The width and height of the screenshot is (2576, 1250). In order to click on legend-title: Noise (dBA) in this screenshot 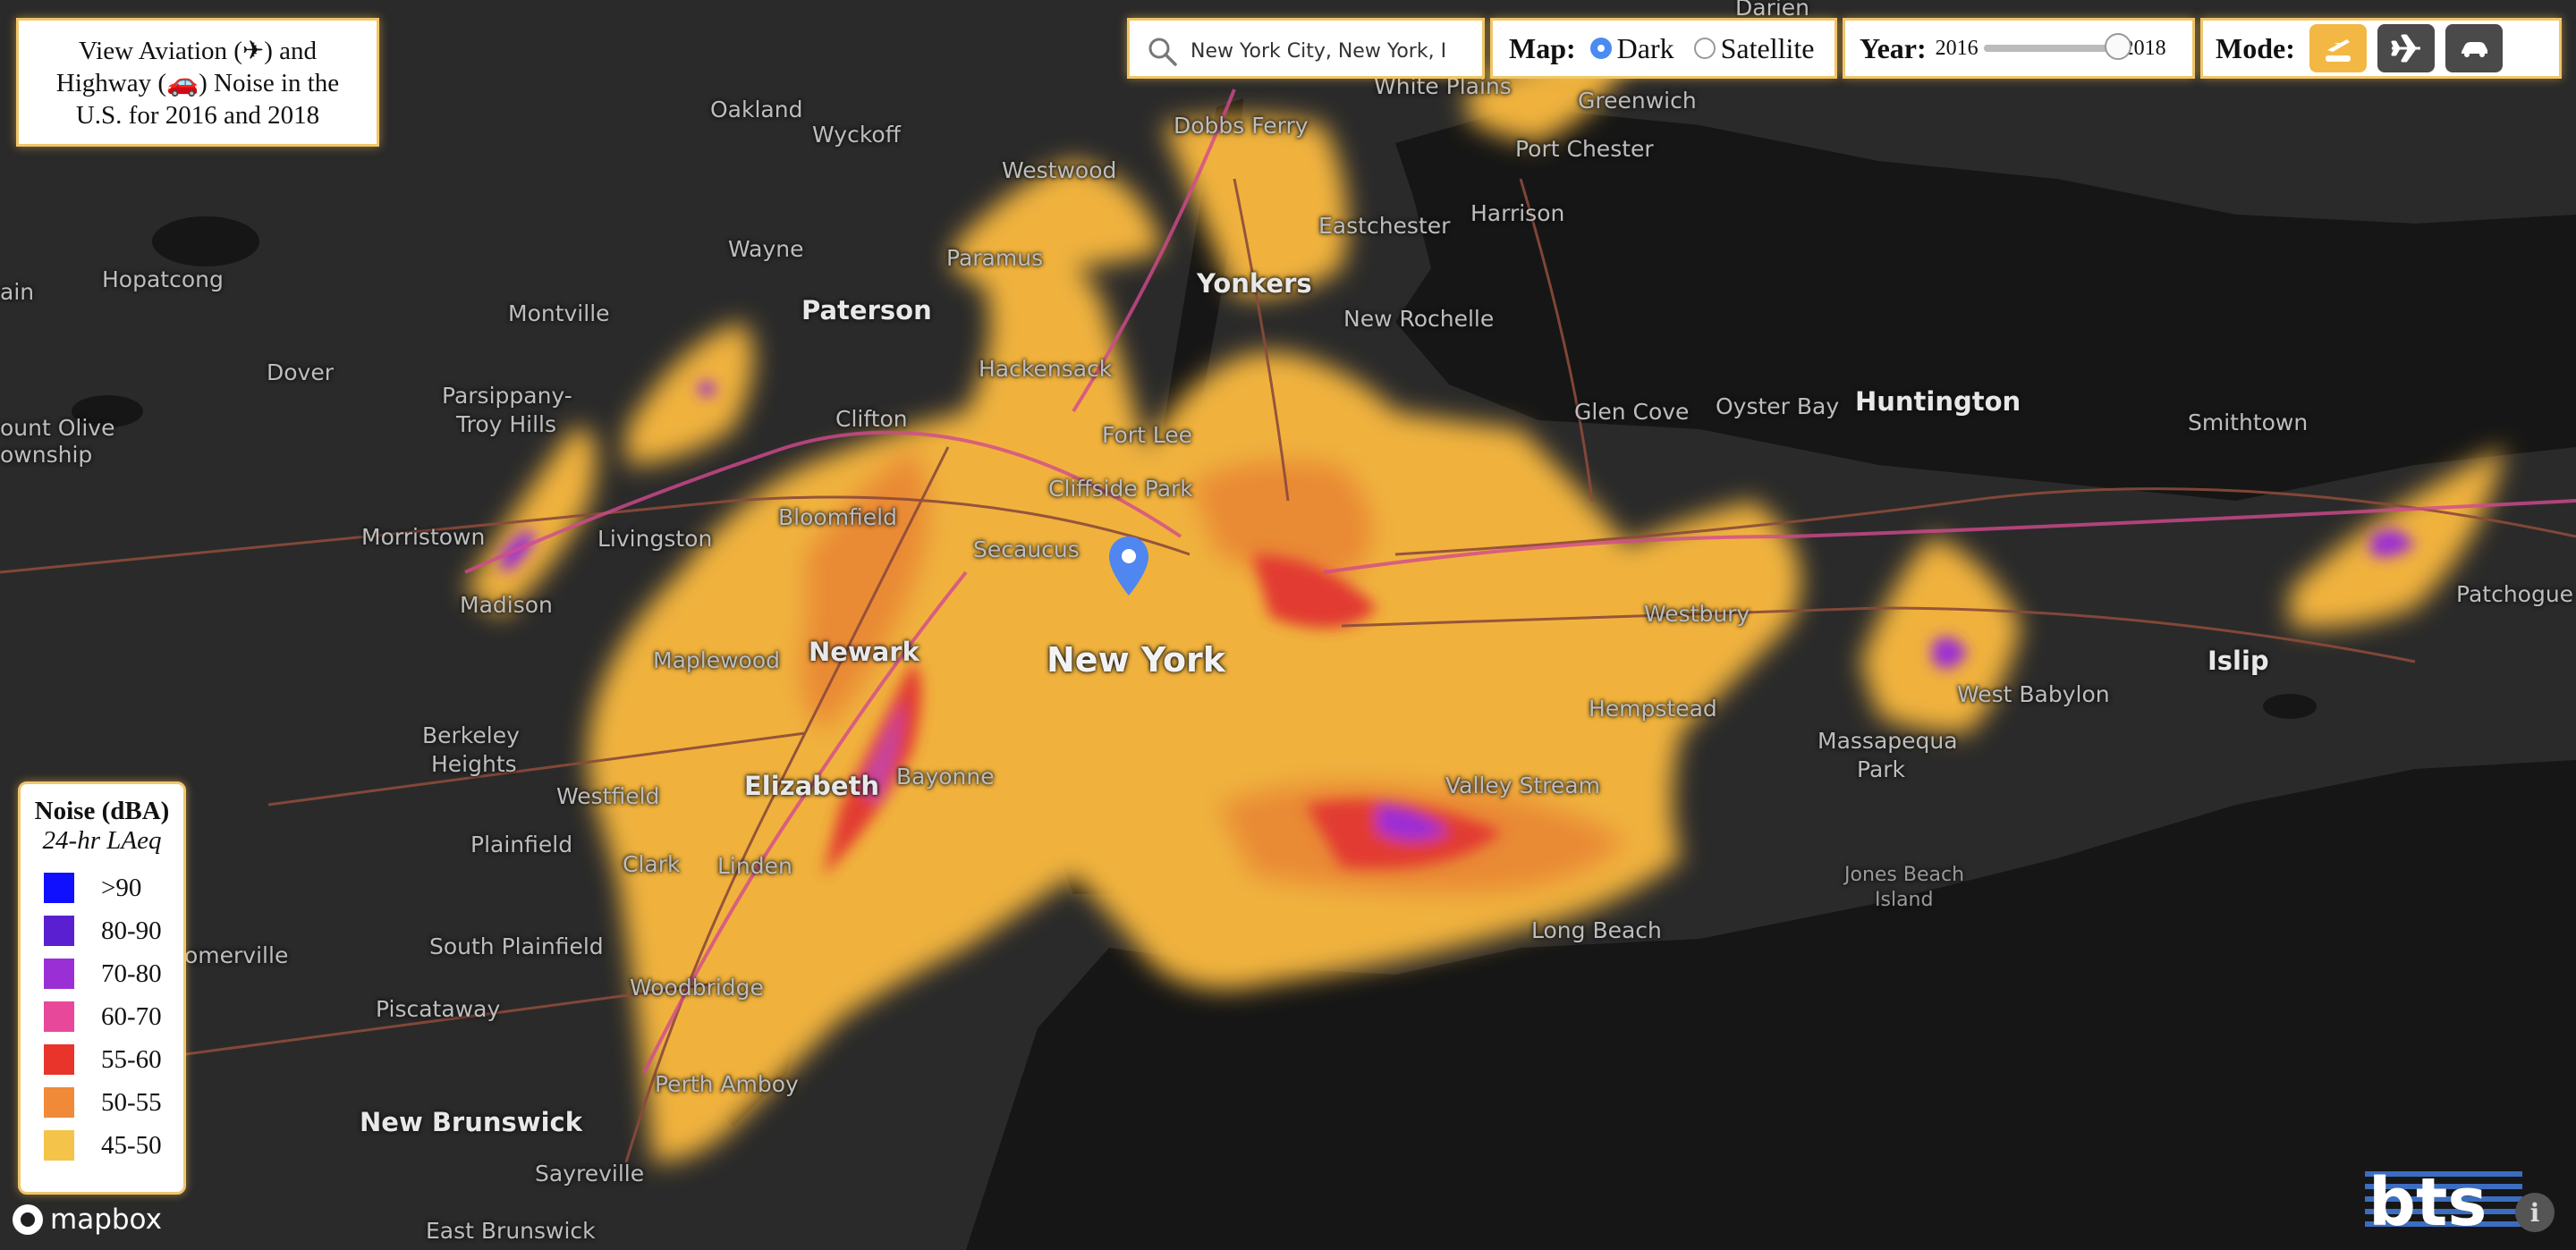, I will do `click(102, 811)`.